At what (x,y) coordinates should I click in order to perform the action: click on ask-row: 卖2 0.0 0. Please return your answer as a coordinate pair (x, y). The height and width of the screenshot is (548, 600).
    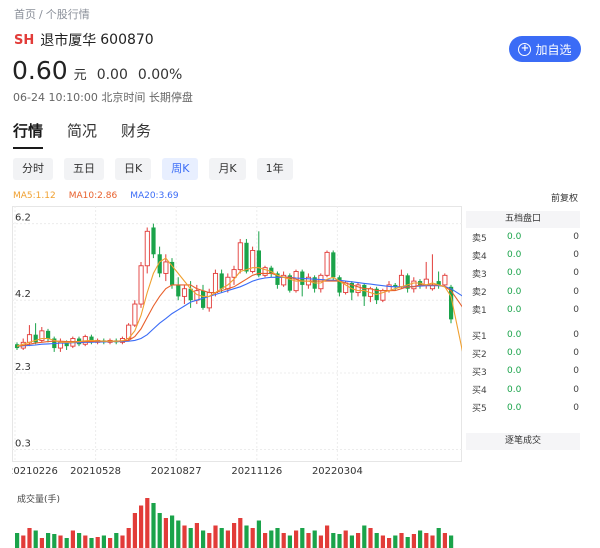
    Looking at the image, I should click on (523, 292).